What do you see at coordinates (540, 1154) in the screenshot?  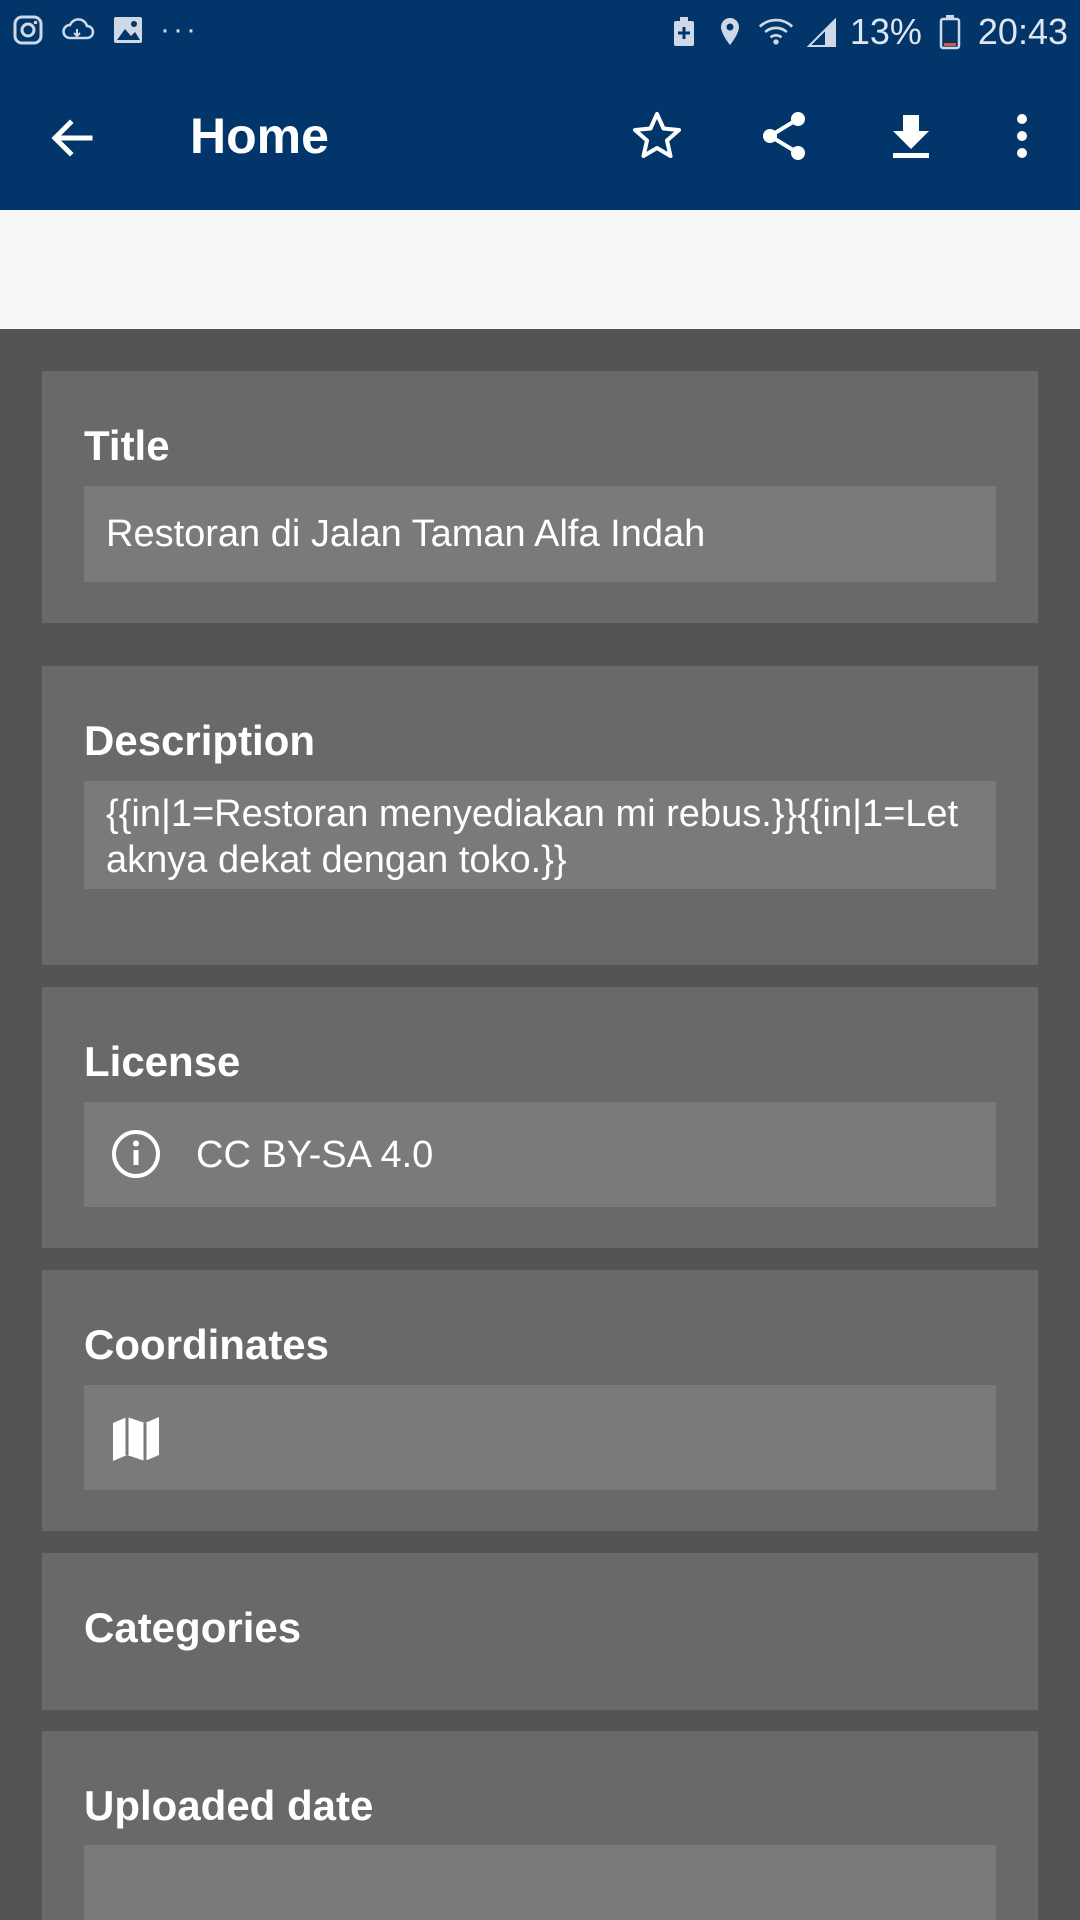 I see `license-field: CC BY-SA 4.0` at bounding box center [540, 1154].